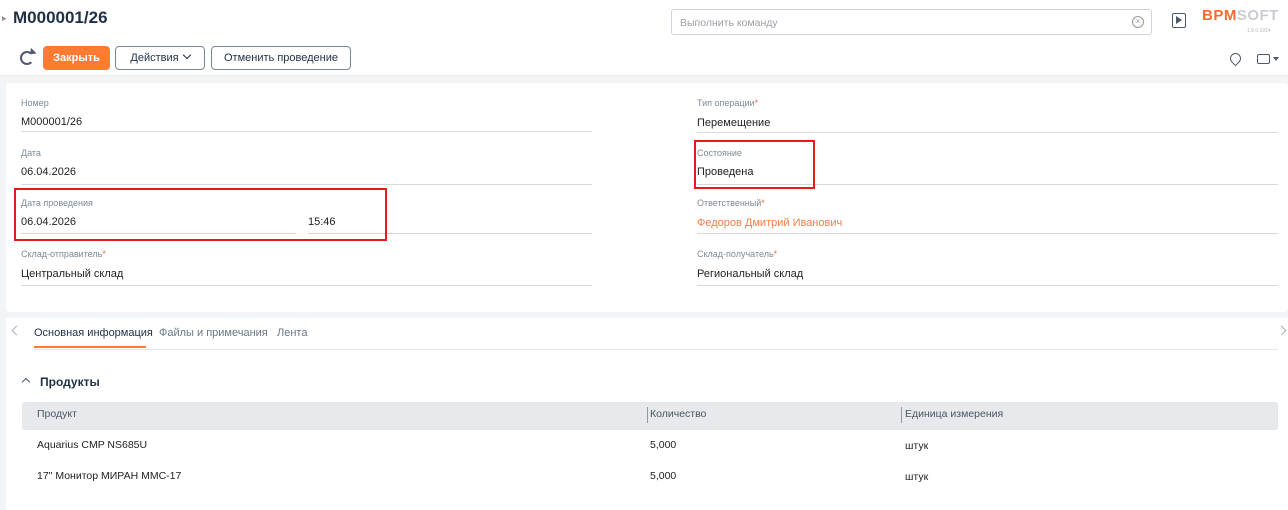 The image size is (1288, 510). Describe the element at coordinates (728, 103) in the screenshot. I see `operation-type-label: Тип операции*` at that location.